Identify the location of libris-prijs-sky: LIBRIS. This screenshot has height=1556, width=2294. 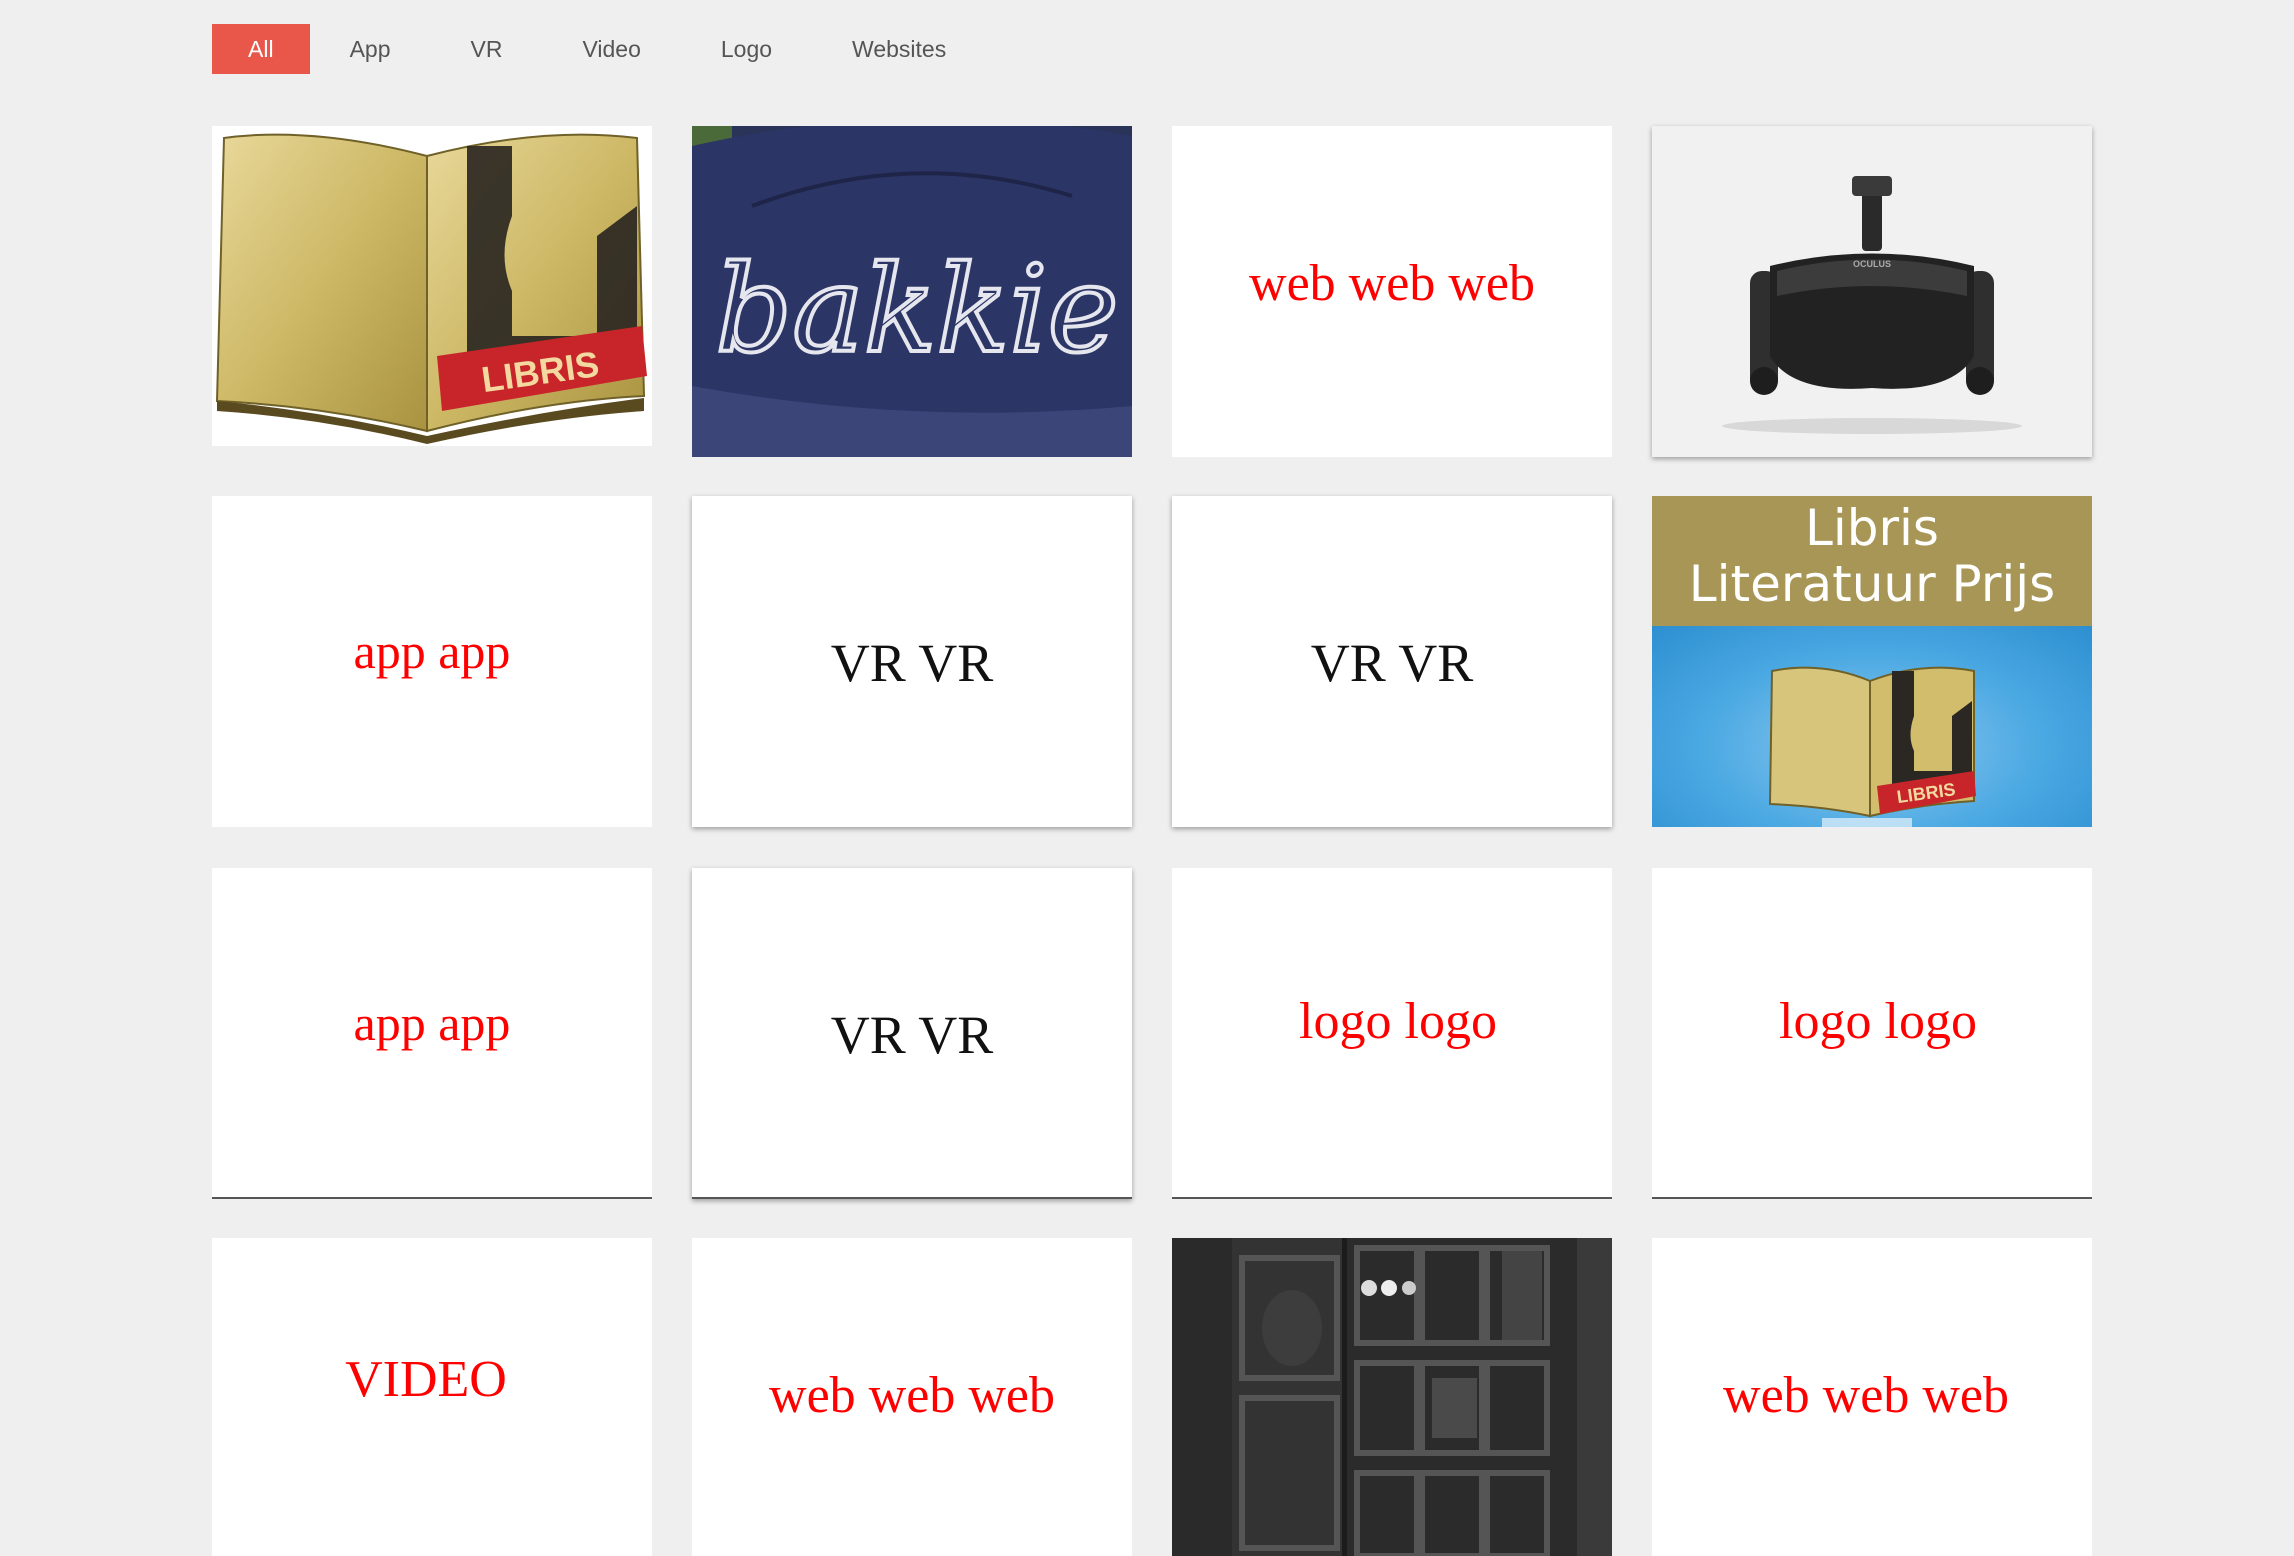
(1872, 726).